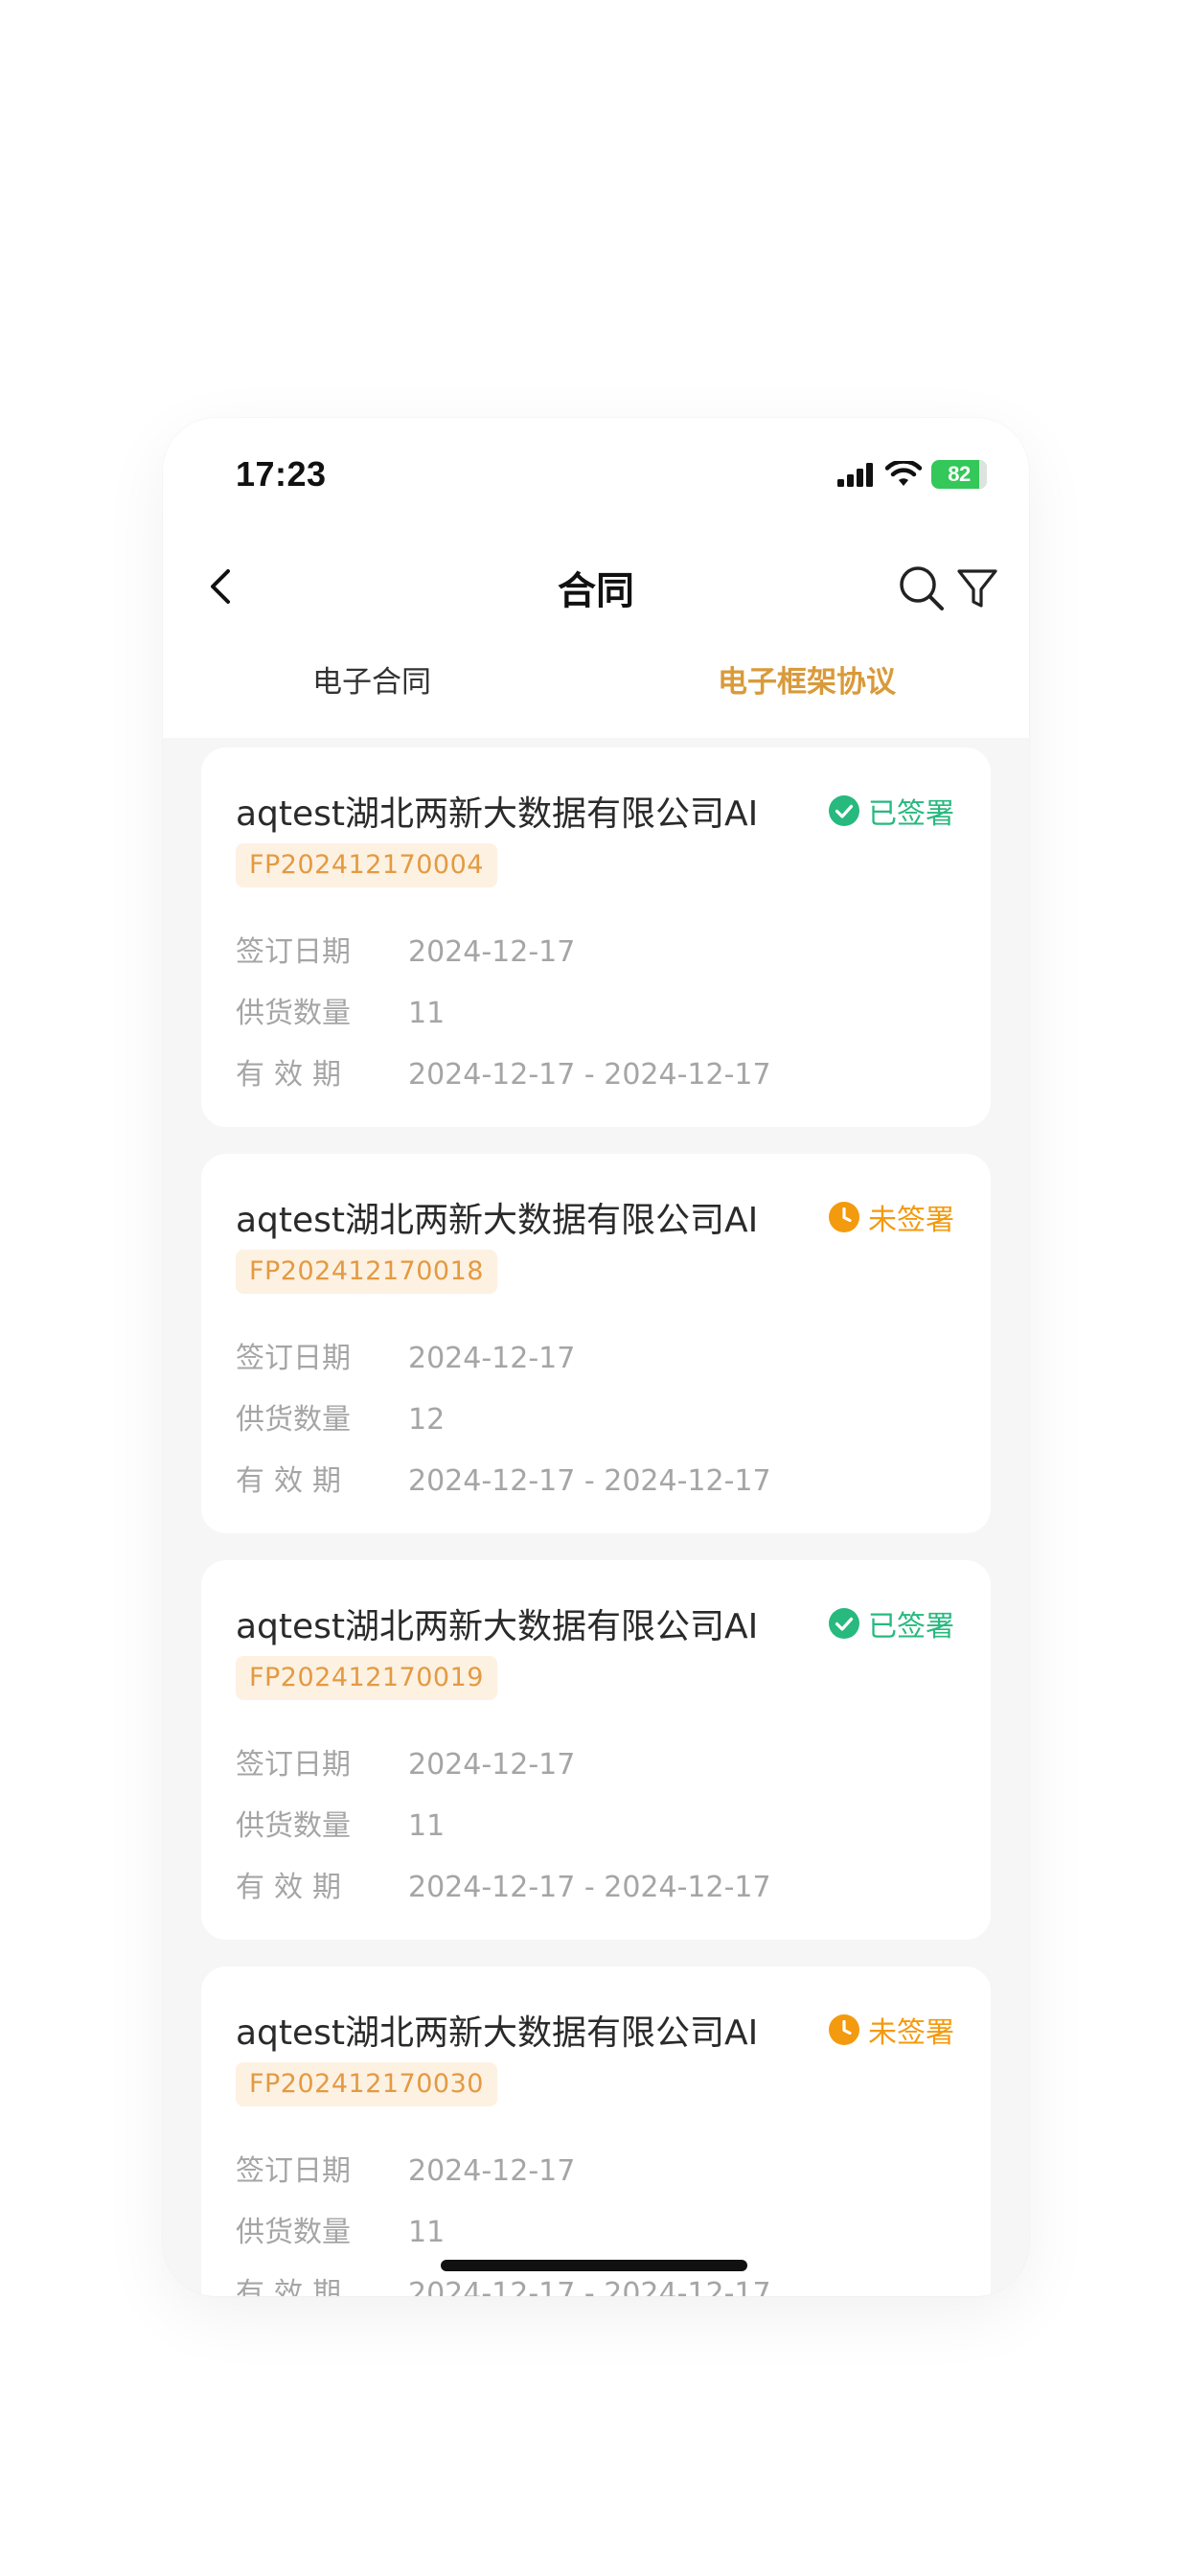 This screenshot has width=1190, height=2576. I want to click on tab-label: 电子合同, so click(372, 682).